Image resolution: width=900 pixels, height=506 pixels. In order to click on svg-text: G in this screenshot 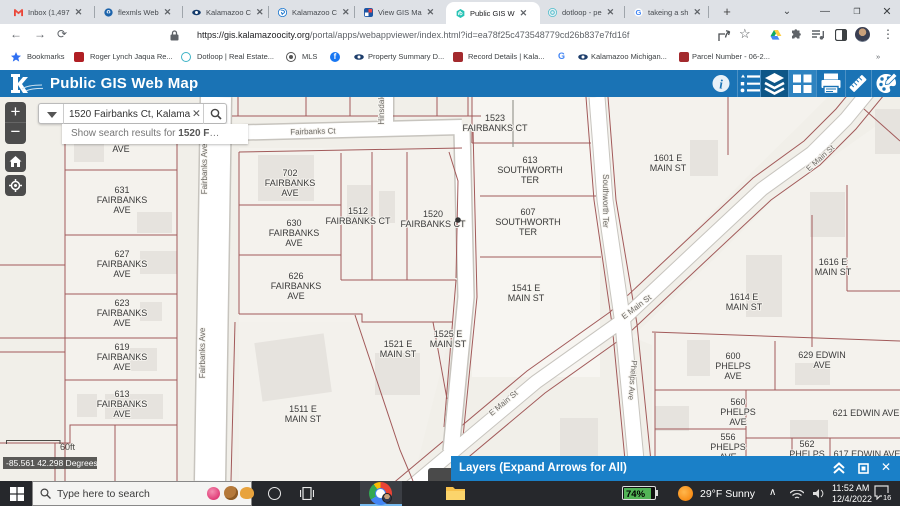, I will do `click(639, 12)`.